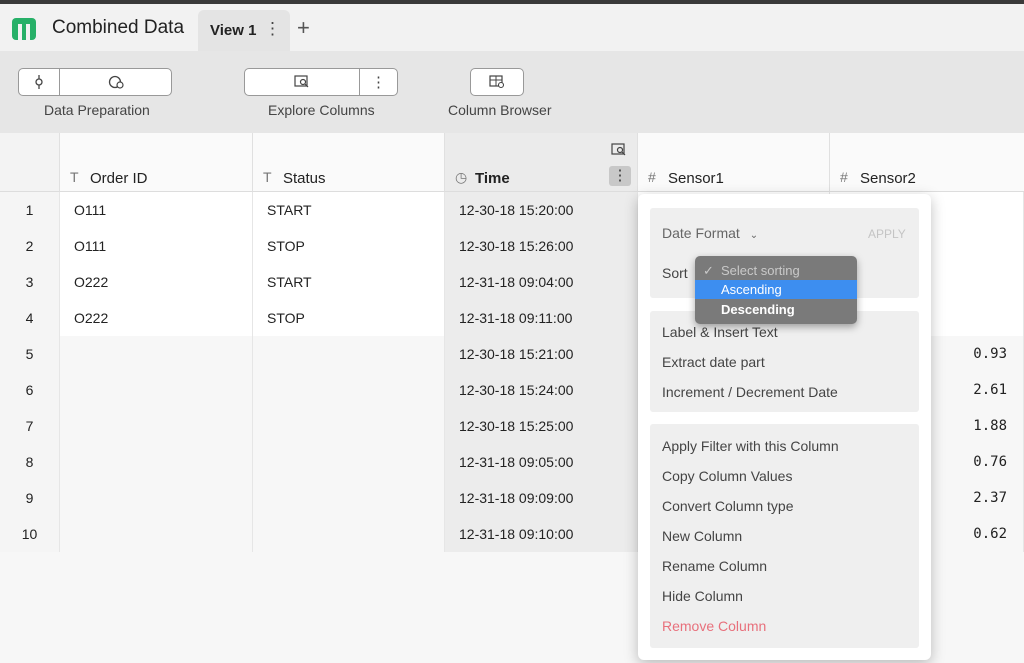  What do you see at coordinates (302, 82) in the screenshot?
I see `explore-columns-icon` at bounding box center [302, 82].